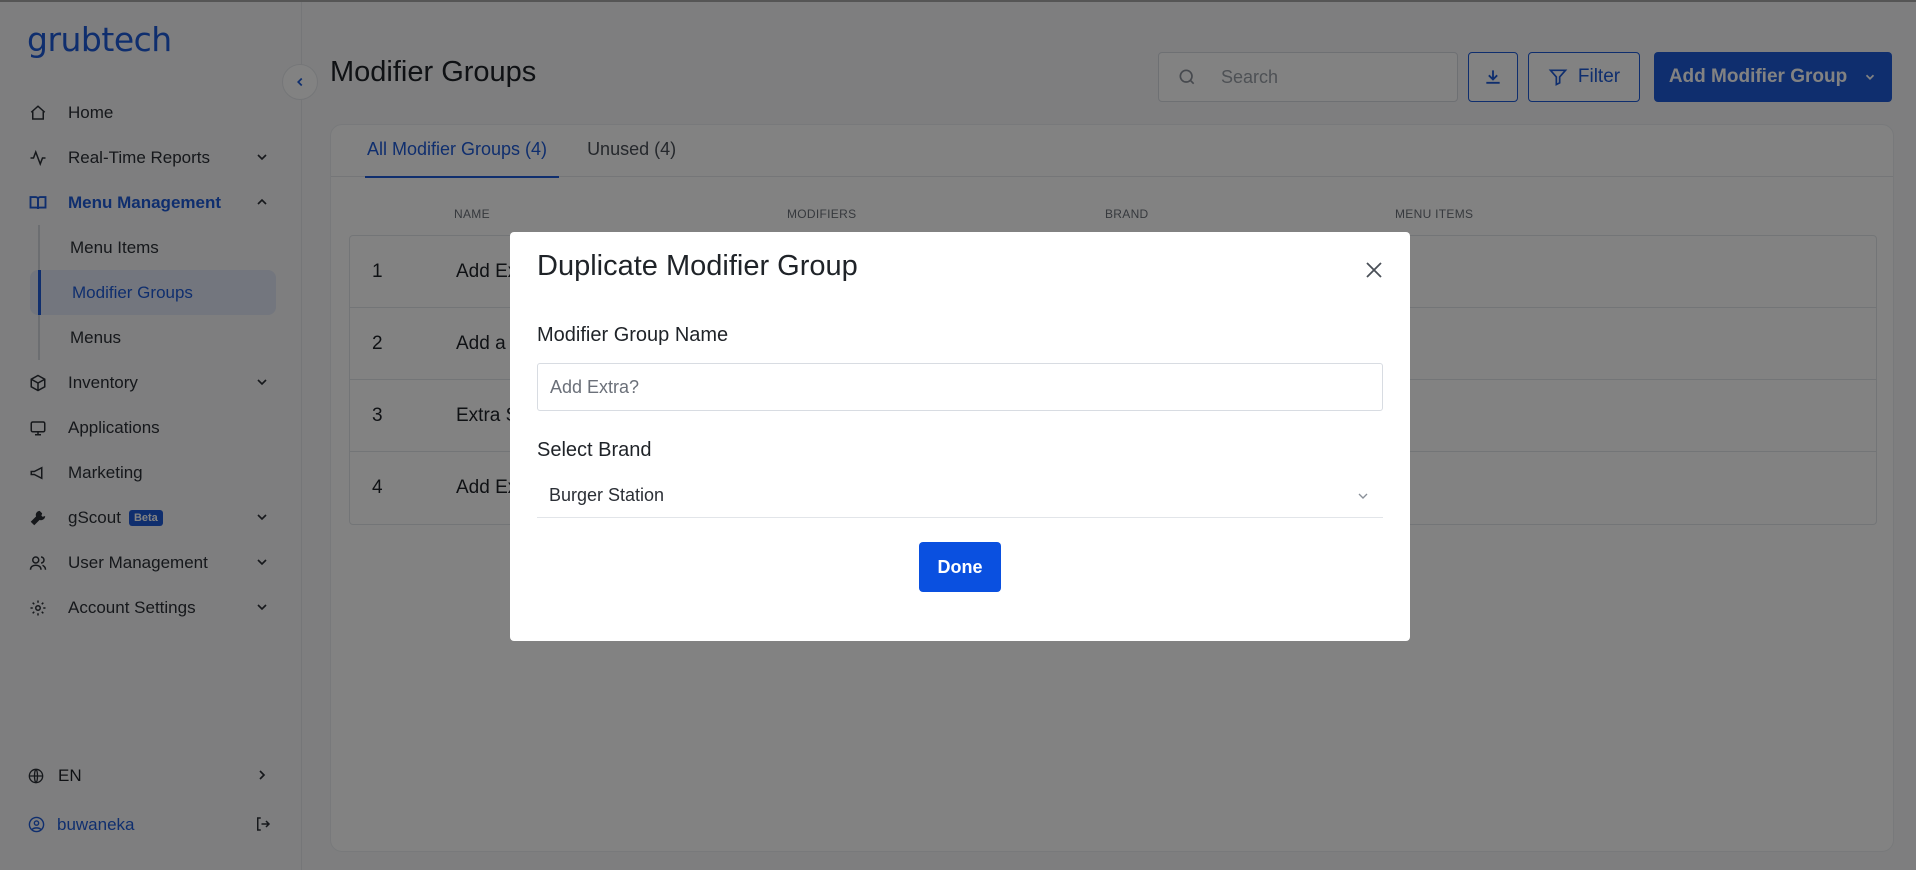  Describe the element at coordinates (960, 496) in the screenshot. I see `brand-select: Burger Station` at that location.